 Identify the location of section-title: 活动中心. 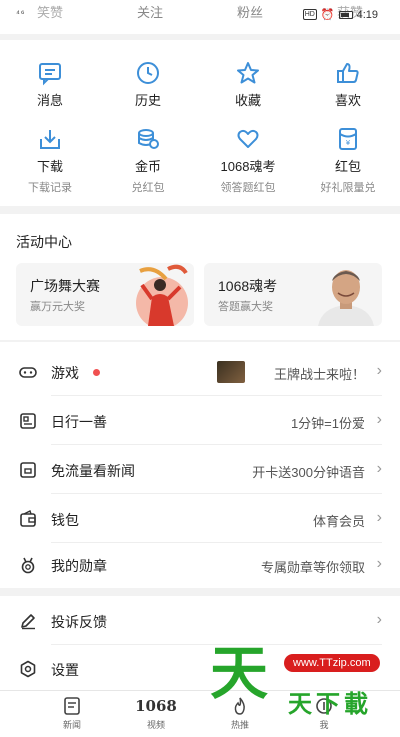
(44, 242).